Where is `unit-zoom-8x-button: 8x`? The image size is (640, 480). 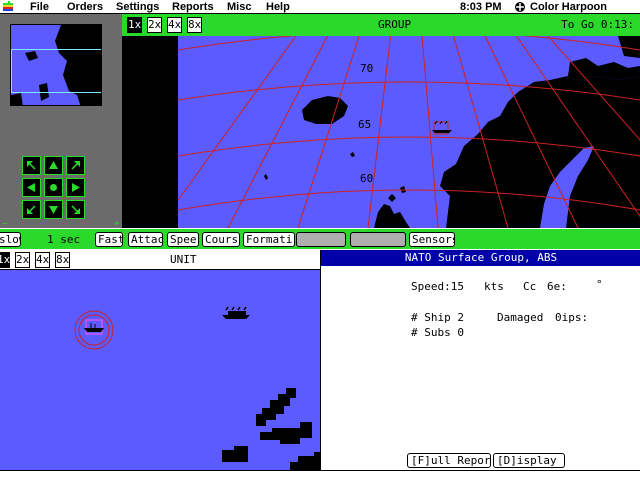 unit-zoom-8x-button: 8x is located at coordinates (62, 260).